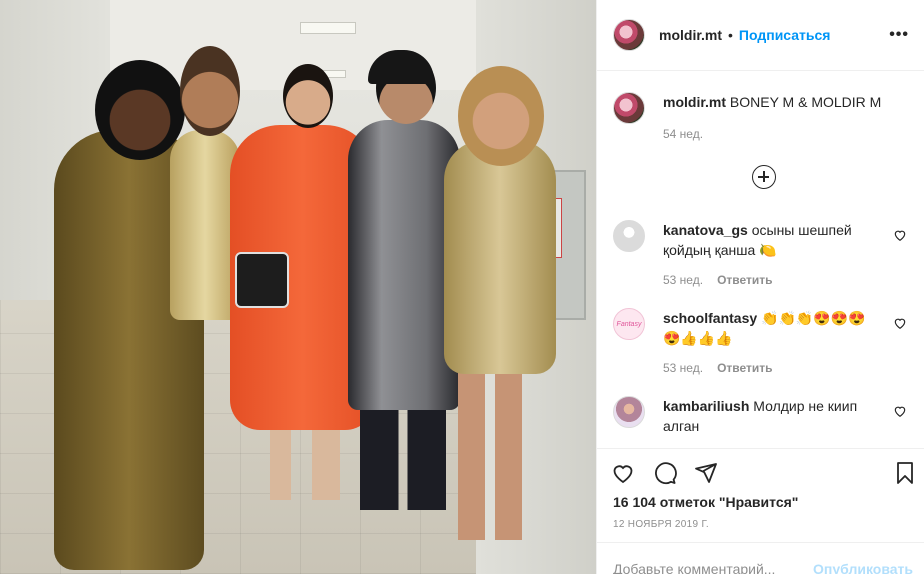 This screenshot has width=924, height=574. Describe the element at coordinates (708, 567) in the screenshot. I see `comment-input` at that location.